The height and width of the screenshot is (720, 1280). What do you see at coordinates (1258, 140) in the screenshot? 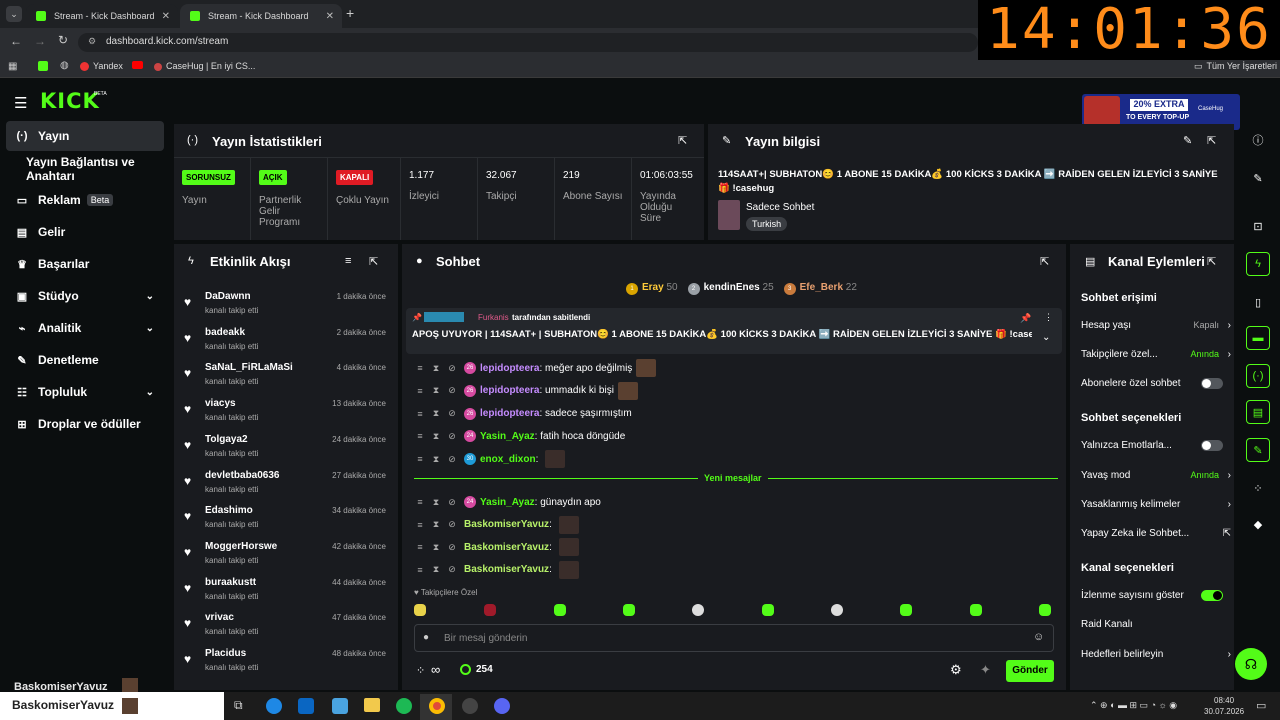
I see `info-icon: ⓘ` at bounding box center [1258, 140].